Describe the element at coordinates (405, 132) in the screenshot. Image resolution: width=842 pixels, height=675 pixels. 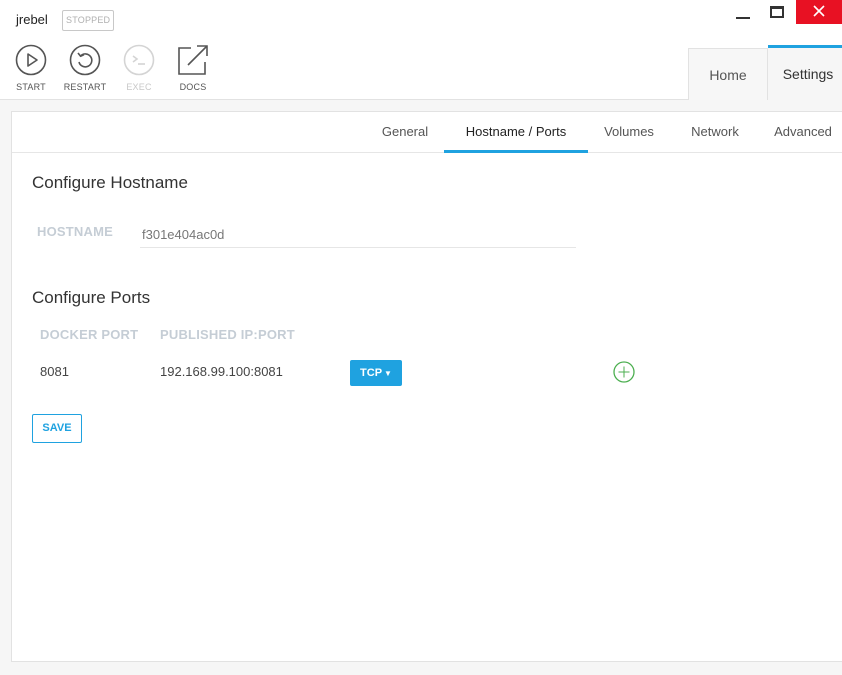
I see `subtab-general: General` at that location.